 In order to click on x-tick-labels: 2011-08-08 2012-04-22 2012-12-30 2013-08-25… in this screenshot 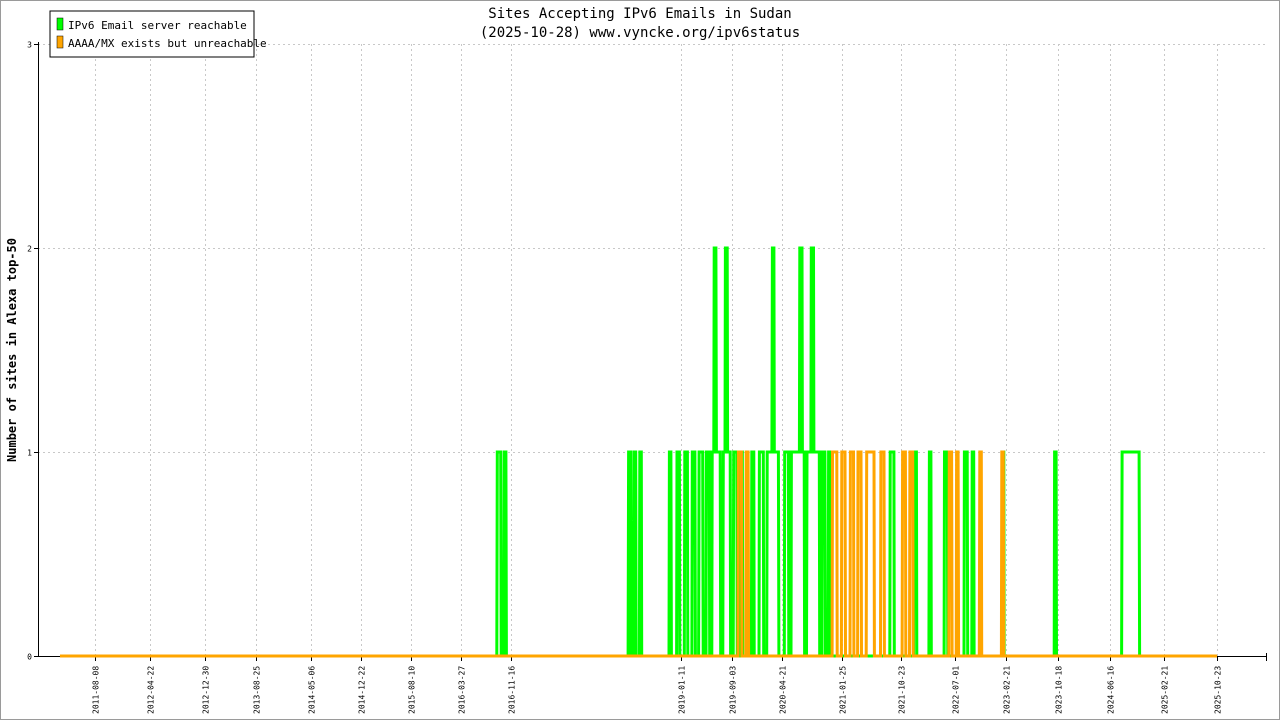, I will do `click(657, 690)`.